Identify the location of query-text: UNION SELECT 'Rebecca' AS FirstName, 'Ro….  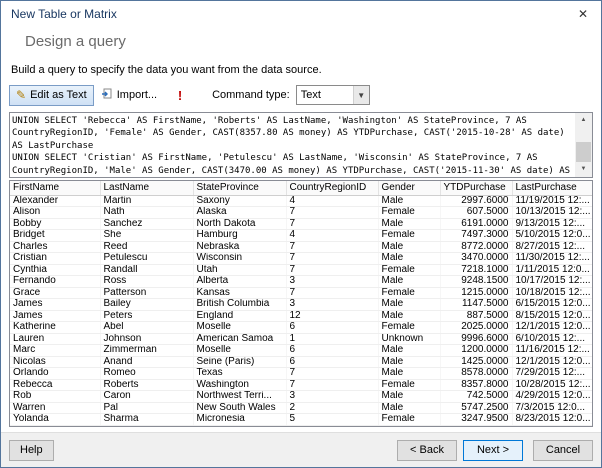
(292, 145).